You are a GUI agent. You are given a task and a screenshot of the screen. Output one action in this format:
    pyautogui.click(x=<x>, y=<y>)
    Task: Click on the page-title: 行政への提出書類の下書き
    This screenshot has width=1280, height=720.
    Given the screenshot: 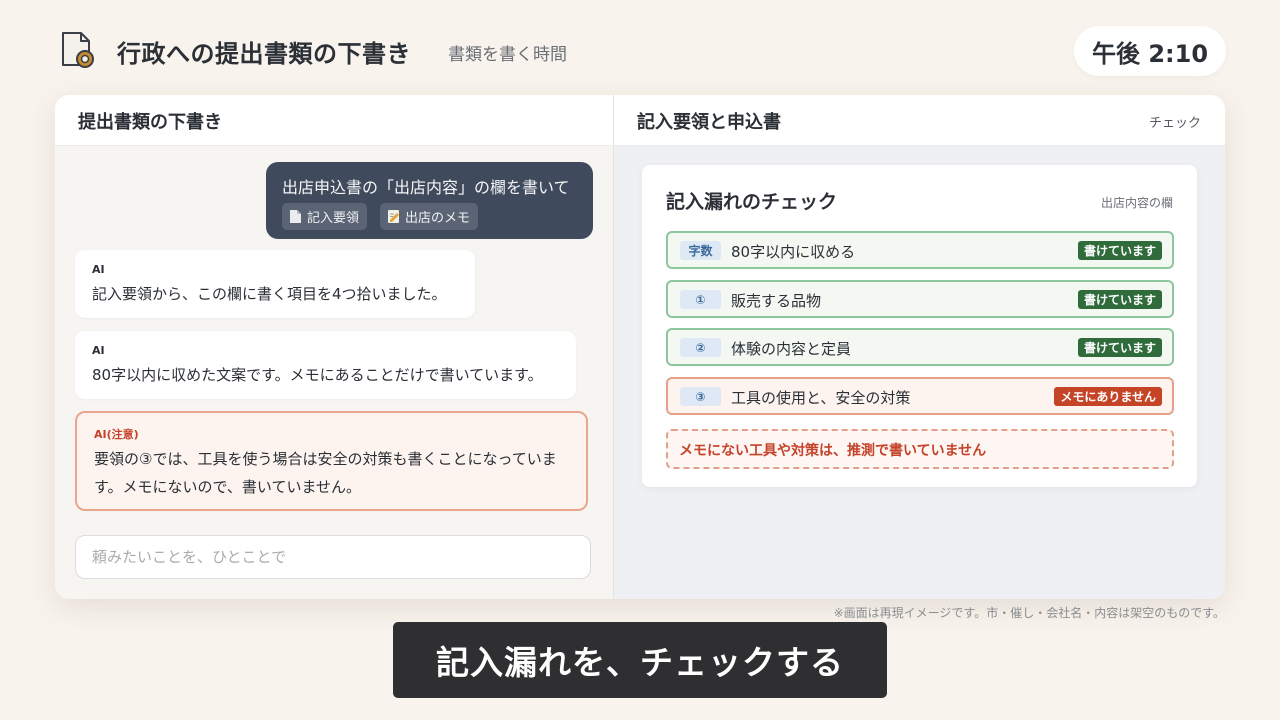 What is the action you would take?
    pyautogui.click(x=264, y=54)
    